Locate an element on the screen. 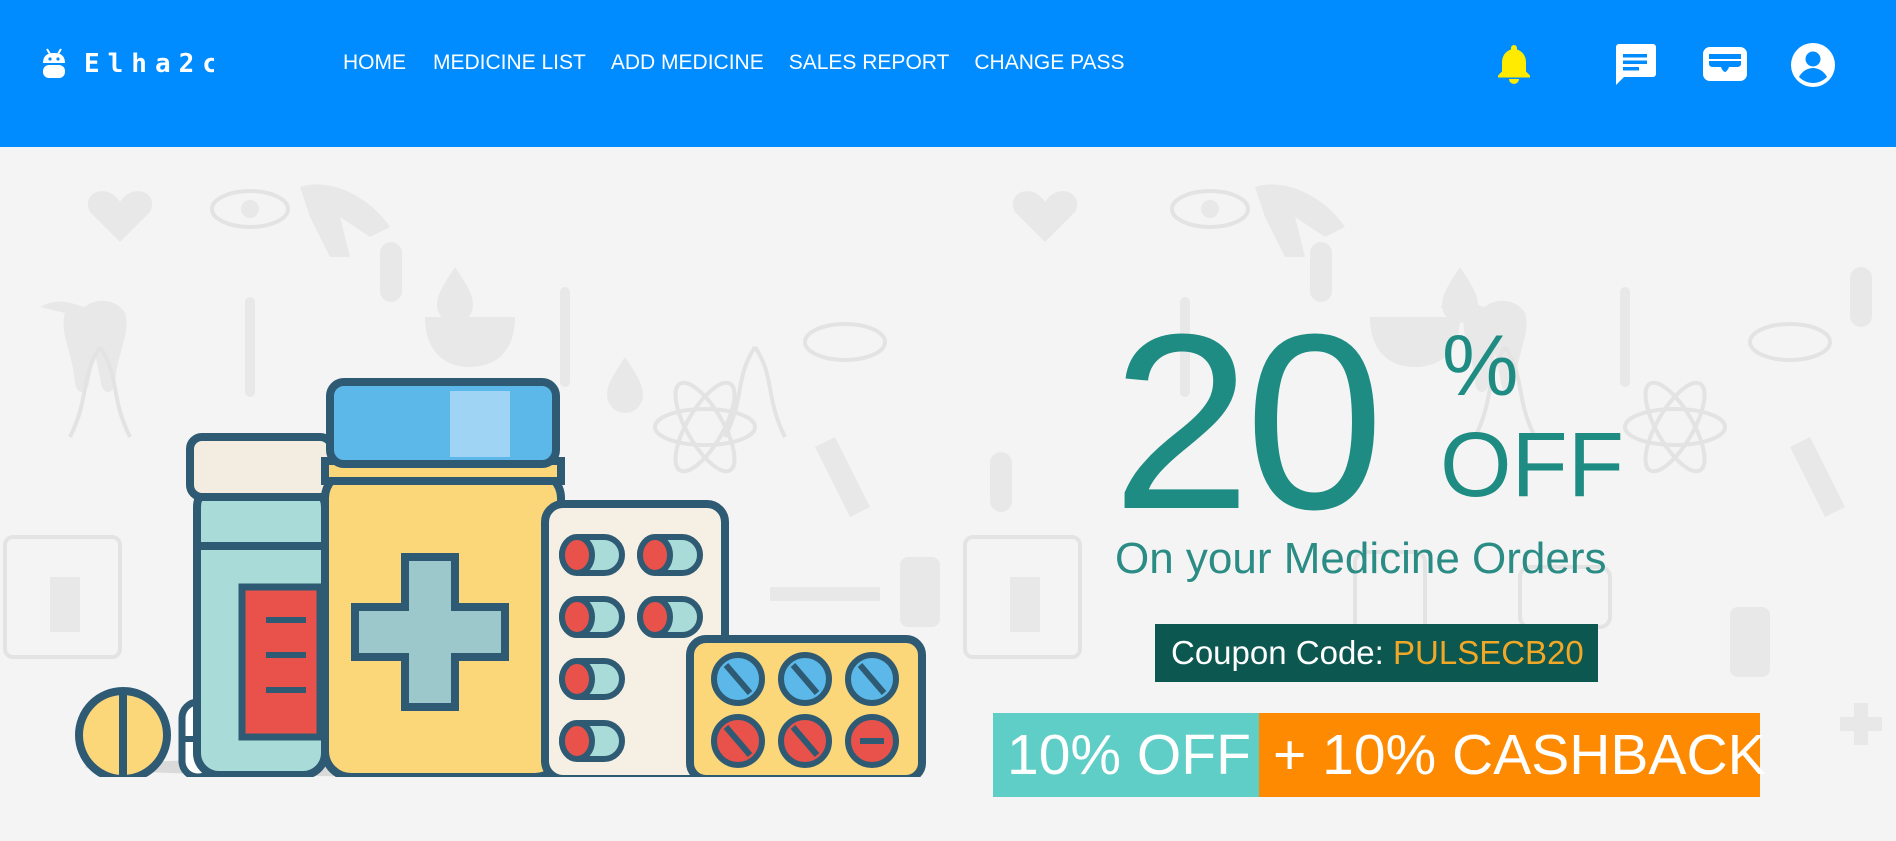 The height and width of the screenshot is (841, 1896). coupon-box: Coupon Code: PULSECB20 is located at coordinates (1376, 653).